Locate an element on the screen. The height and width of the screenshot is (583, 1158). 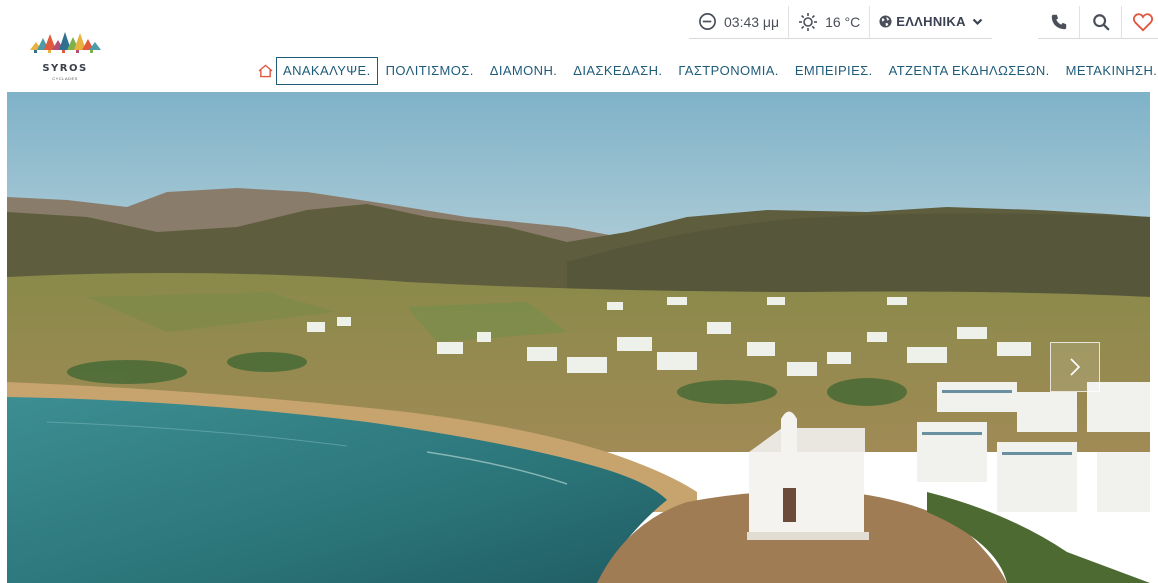
info-group: 03:43 μμ 16 °C ΕΛΛΗΝΙΚΑ is located at coordinates (840, 22).